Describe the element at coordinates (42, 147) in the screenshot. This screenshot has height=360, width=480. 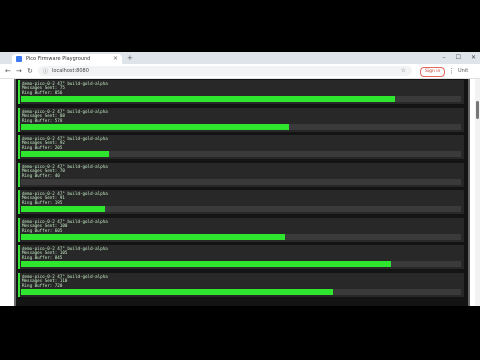
I see `ring-buffer: Ring Buffer: 205` at that location.